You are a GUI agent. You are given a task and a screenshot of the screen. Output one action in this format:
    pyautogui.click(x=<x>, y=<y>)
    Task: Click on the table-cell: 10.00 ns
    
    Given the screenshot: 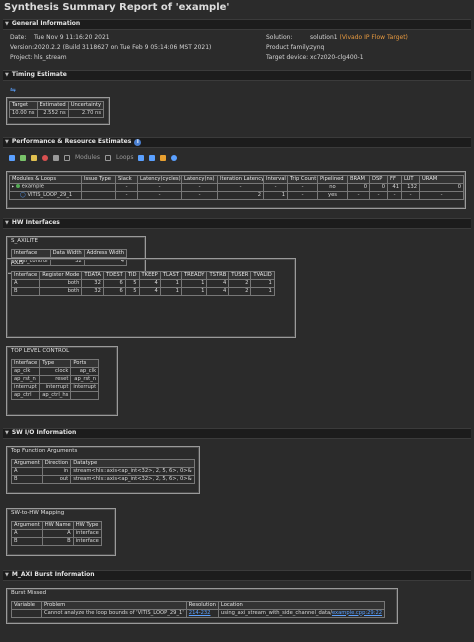 What is the action you would take?
    pyautogui.click(x=23, y=113)
    